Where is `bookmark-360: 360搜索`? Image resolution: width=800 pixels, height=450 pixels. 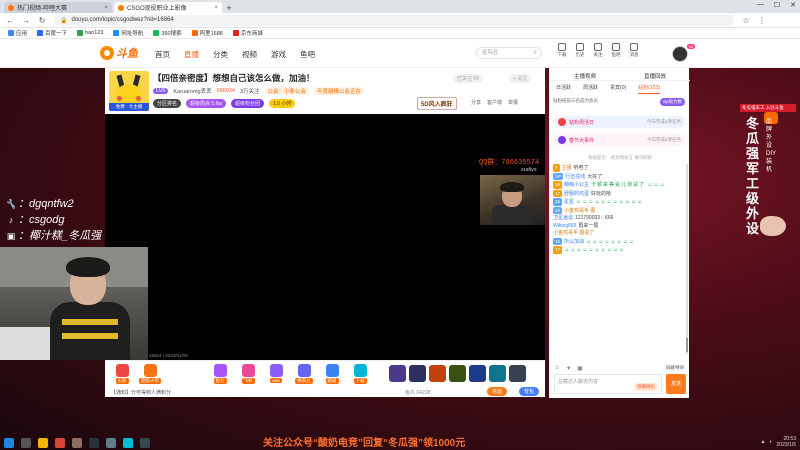 bookmark-360: 360搜索 is located at coordinates (167, 33).